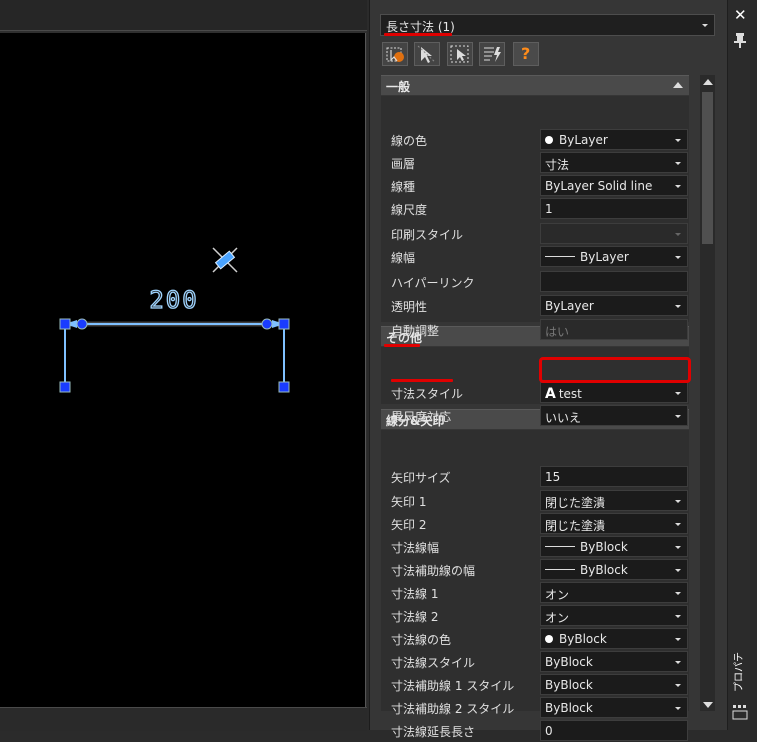  What do you see at coordinates (557, 618) in the screenshot?
I see `property-value: オン` at bounding box center [557, 618].